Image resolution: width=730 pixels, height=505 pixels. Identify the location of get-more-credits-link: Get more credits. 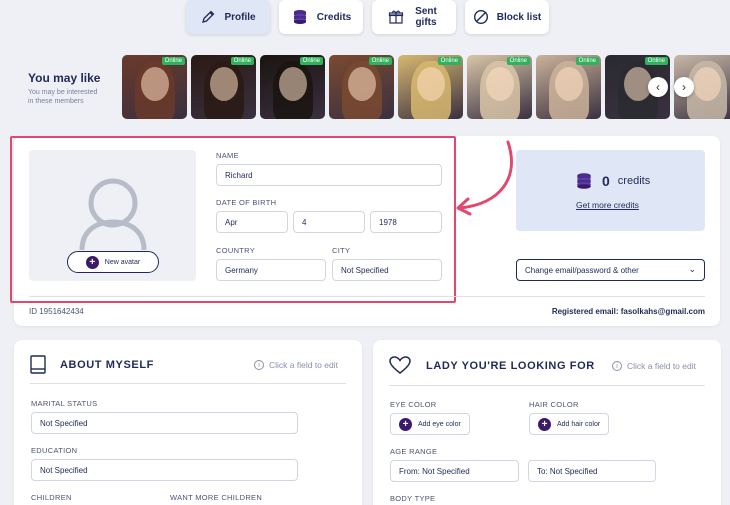
(607, 205).